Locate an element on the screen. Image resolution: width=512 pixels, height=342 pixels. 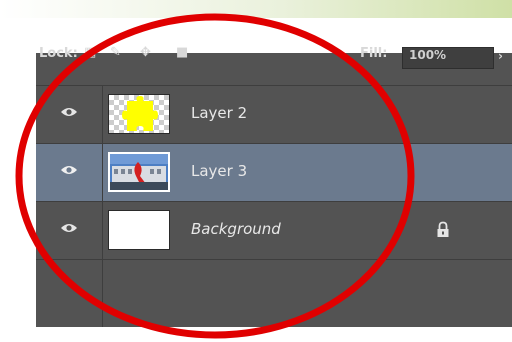
lock-all-icon: ■ is located at coordinates (182, 52).